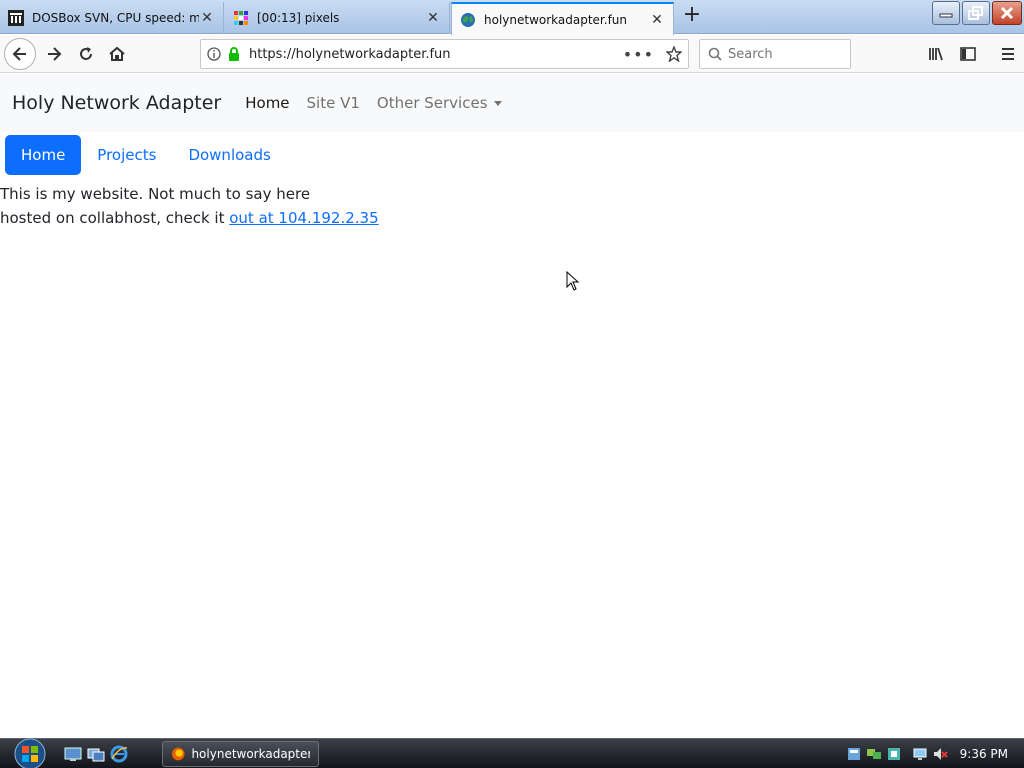 Image resolution: width=1024 pixels, height=768 pixels. I want to click on switch-windows-icon, so click(96, 754).